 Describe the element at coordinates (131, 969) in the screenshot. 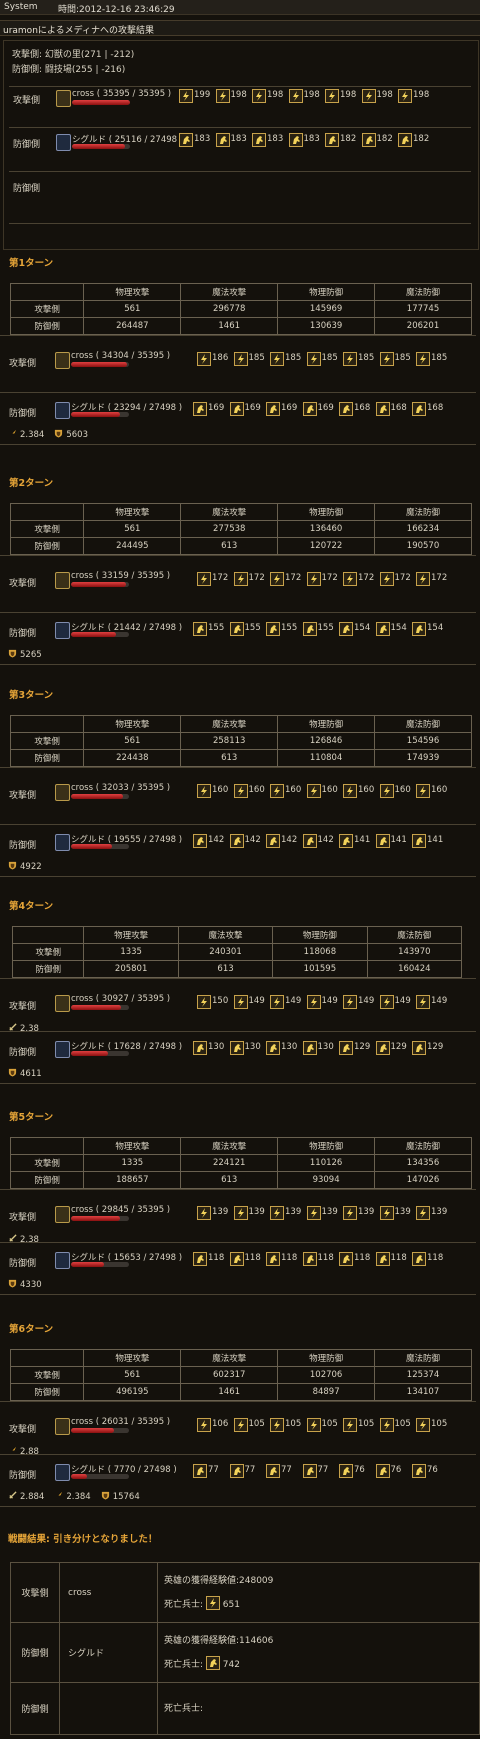

I see `stat-cell: 205801` at that location.